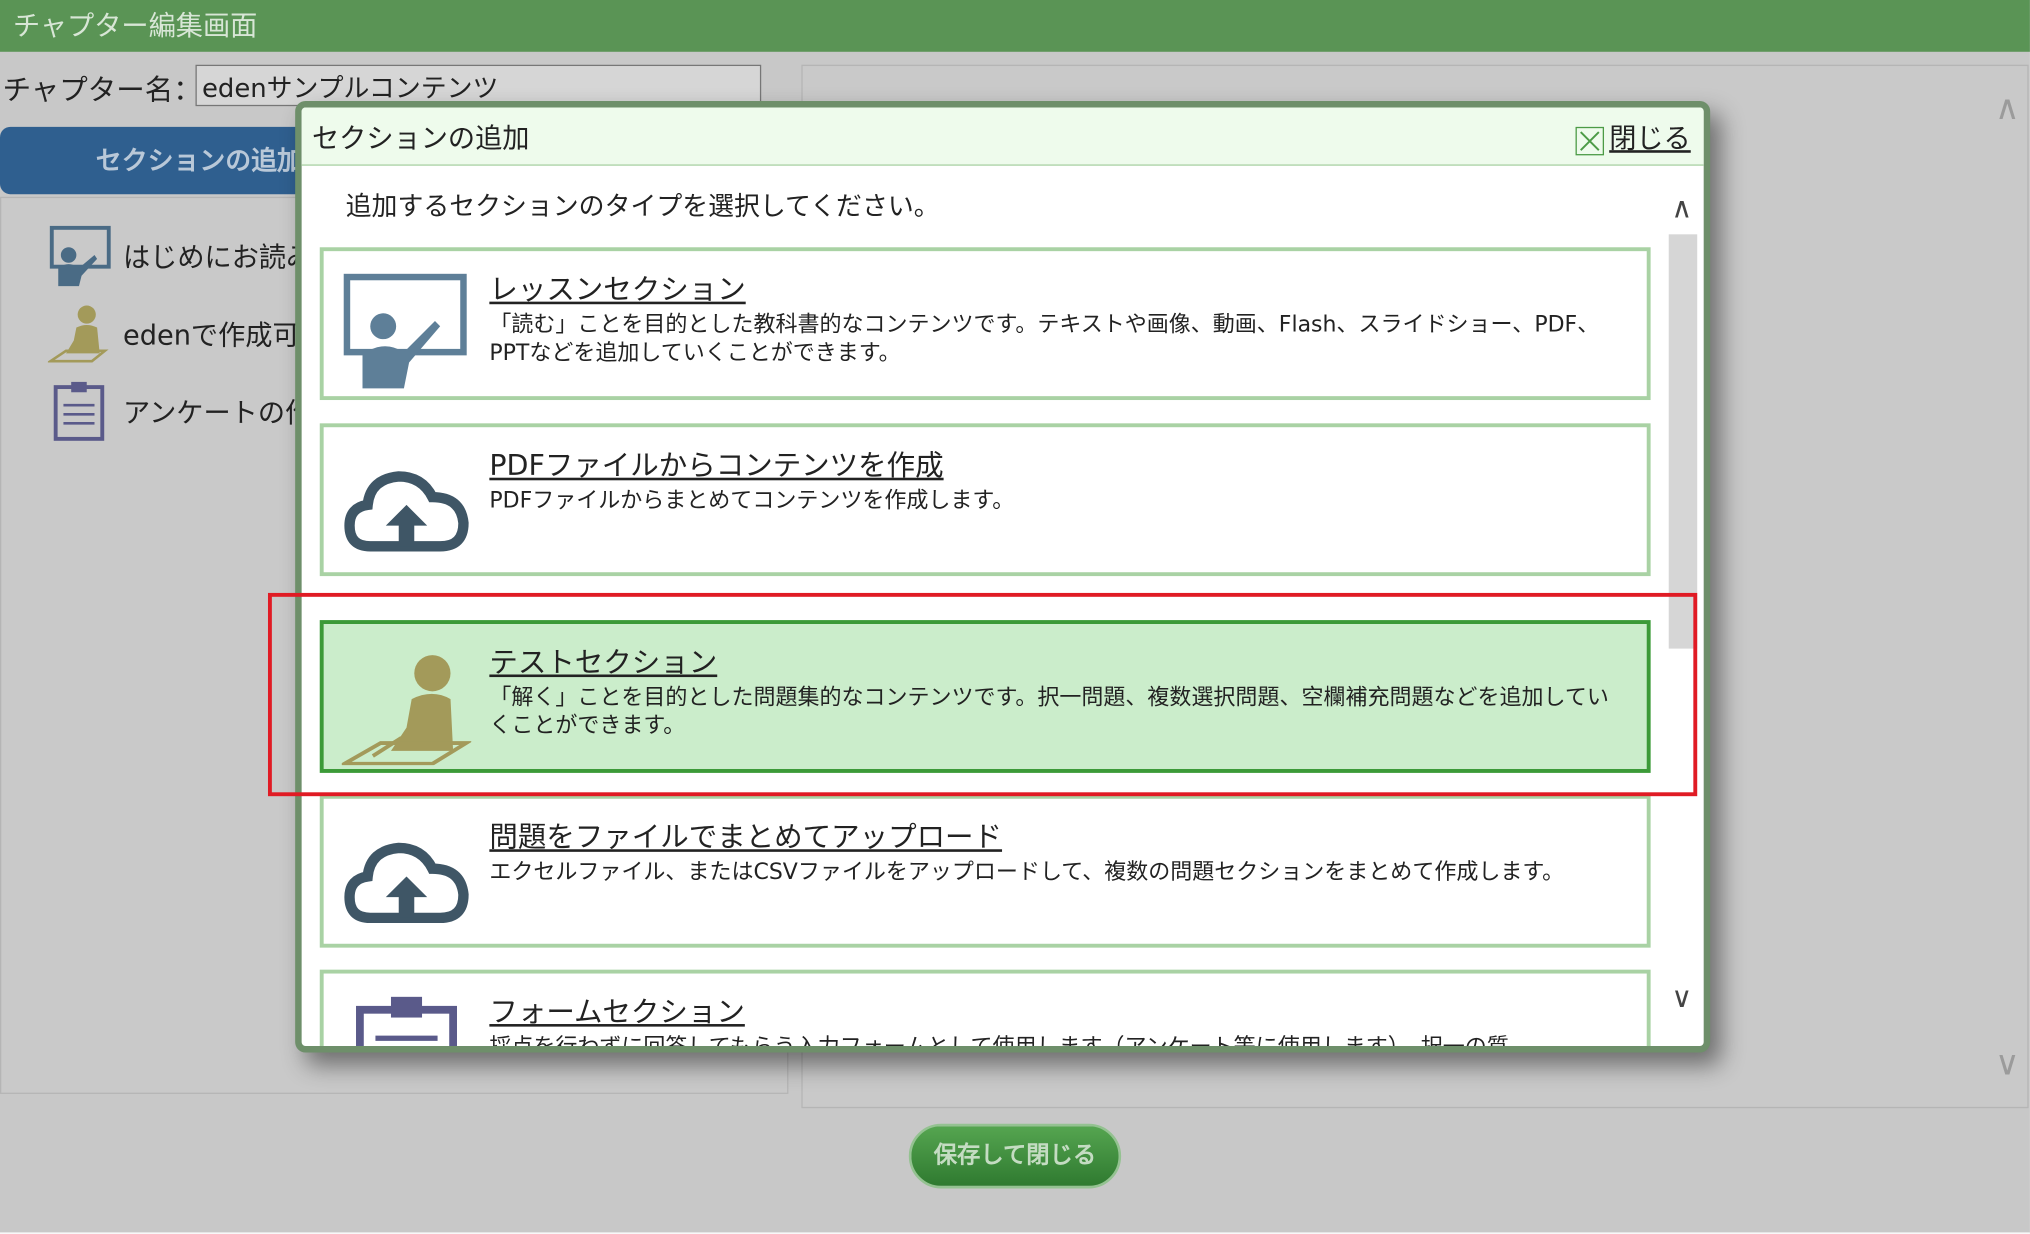  I want to click on clipboard-icon, so click(406, 1021).